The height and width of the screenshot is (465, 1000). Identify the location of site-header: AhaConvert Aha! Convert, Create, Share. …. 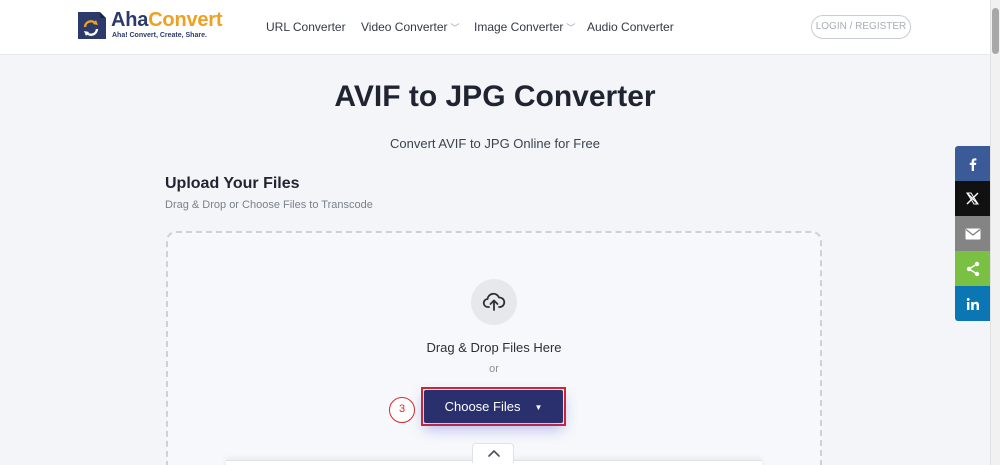
(495, 27).